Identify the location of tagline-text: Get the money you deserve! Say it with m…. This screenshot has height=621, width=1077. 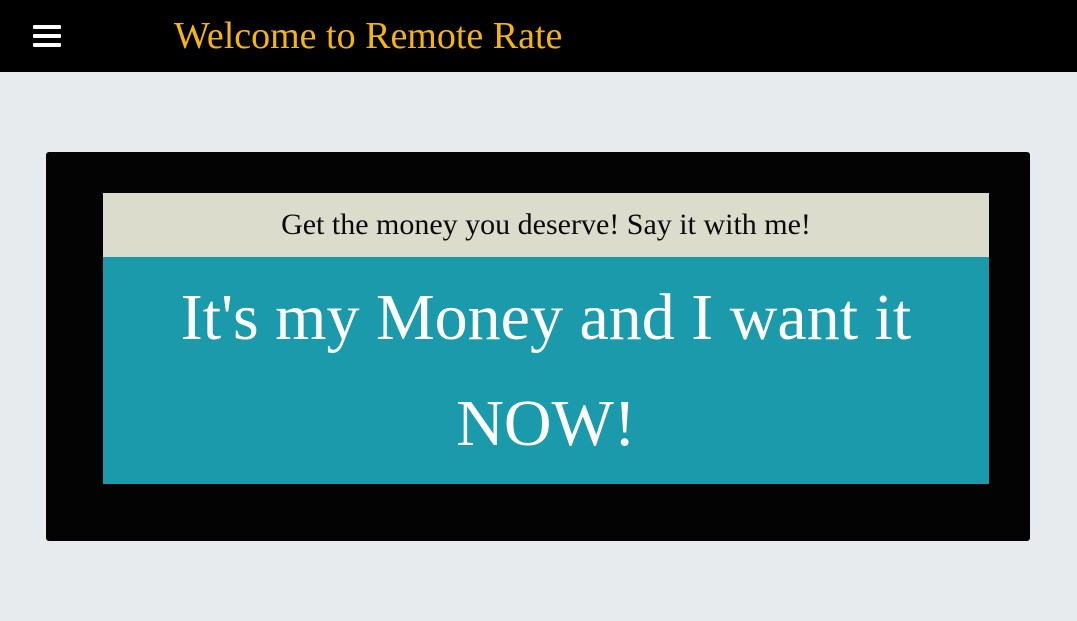
(546, 224).